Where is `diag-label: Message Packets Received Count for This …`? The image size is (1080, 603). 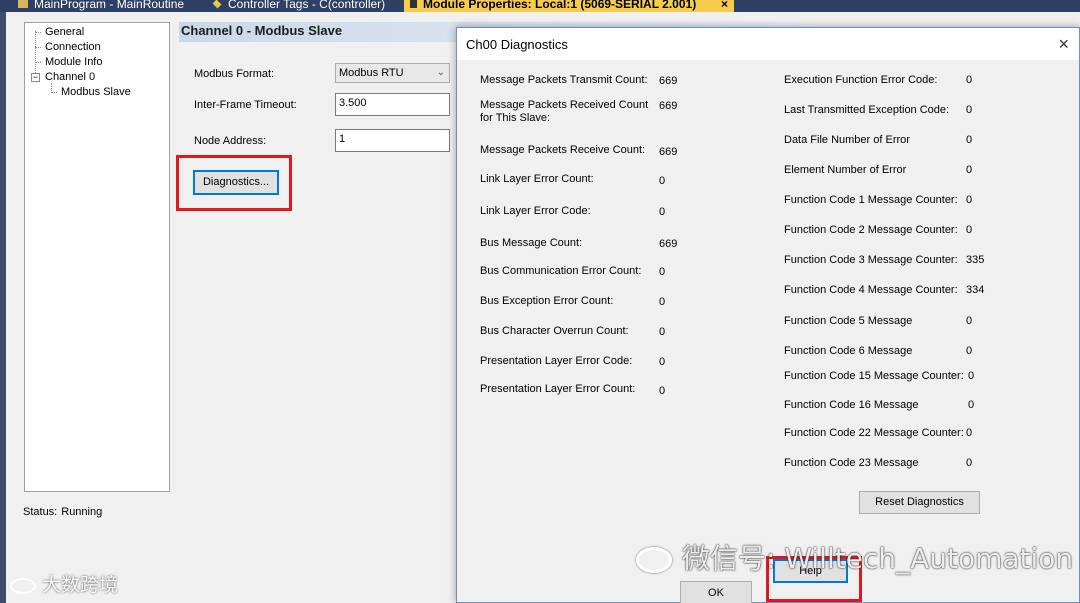 diag-label: Message Packets Received Count for This … is located at coordinates (564, 111).